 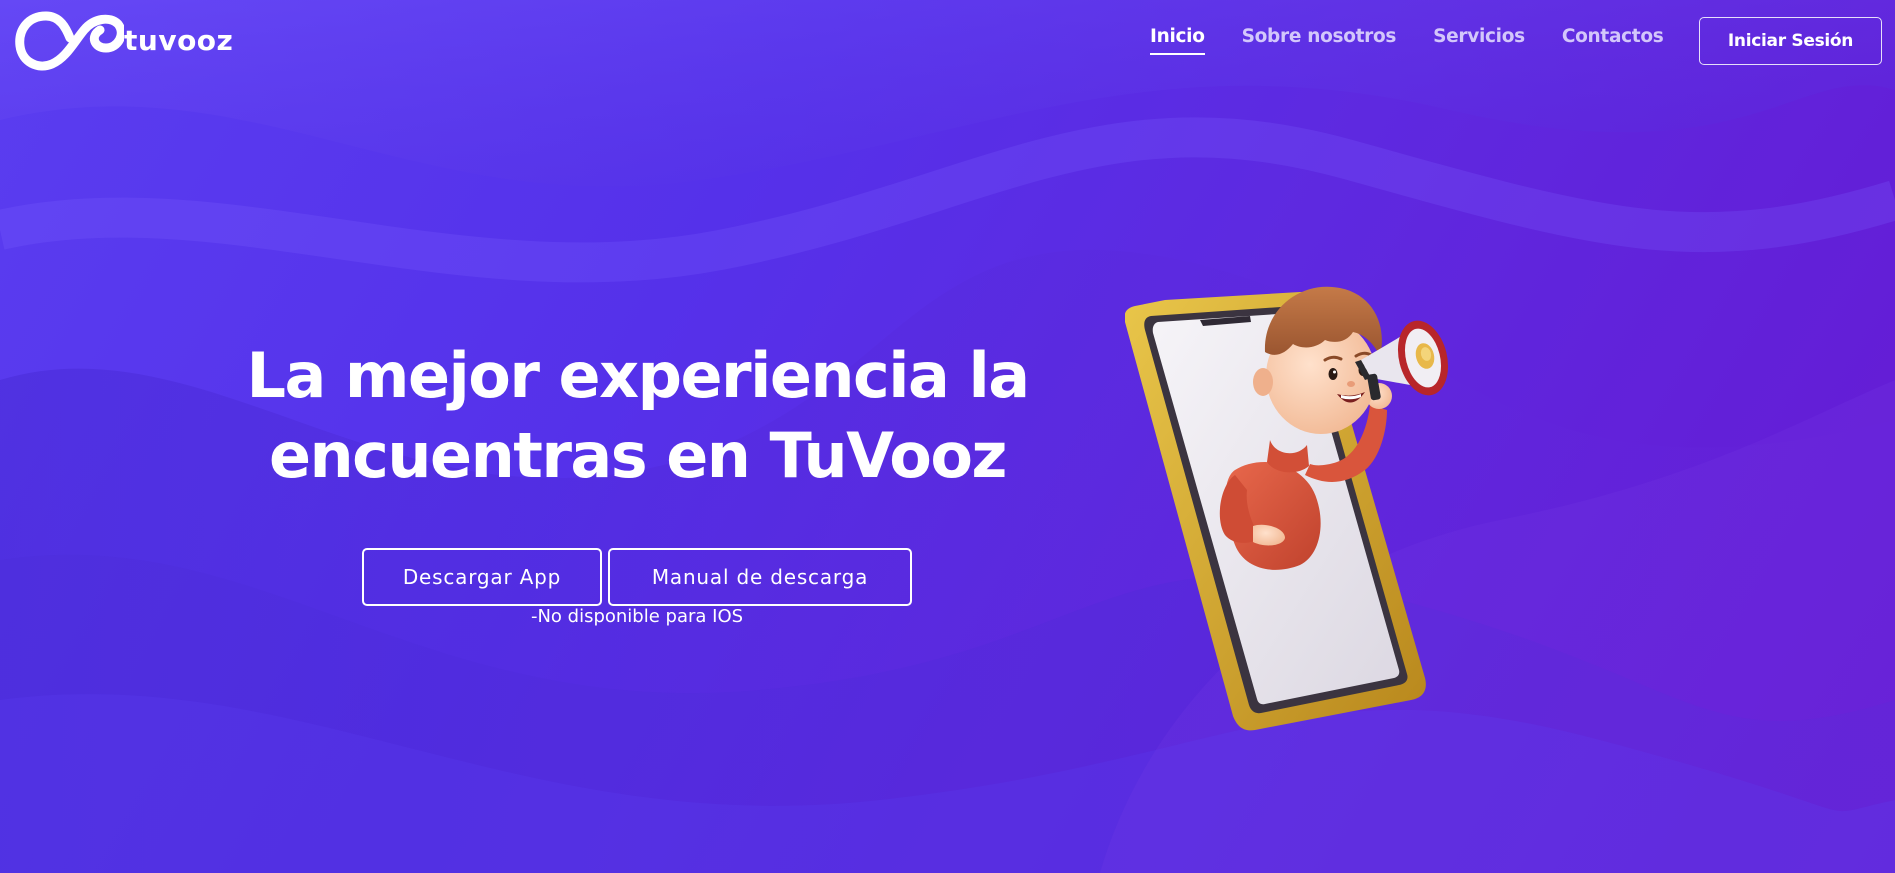 I want to click on infinity-logo-icon, so click(x=69, y=41).